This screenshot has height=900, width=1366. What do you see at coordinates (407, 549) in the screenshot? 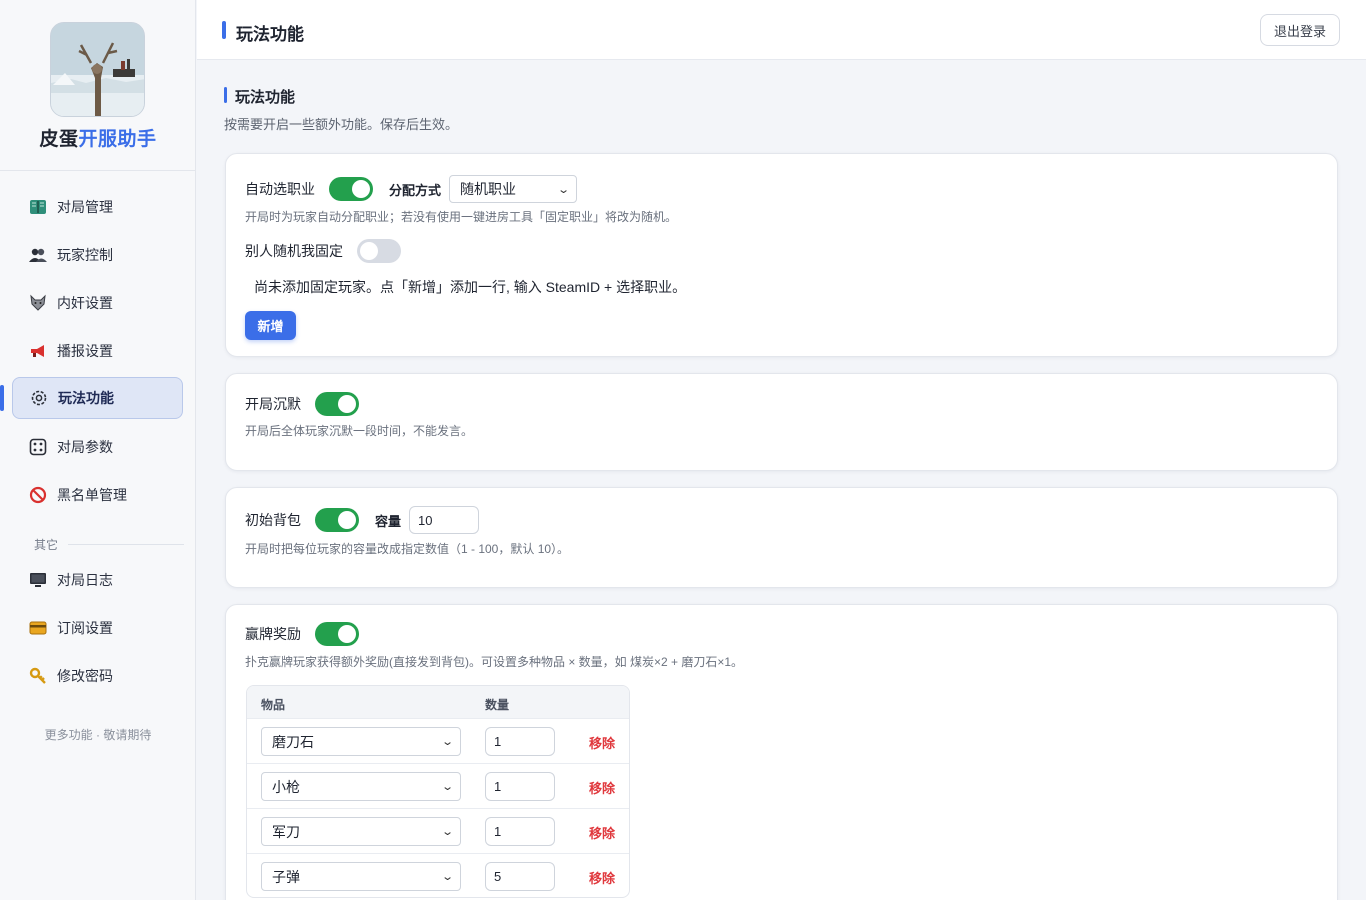
I see `backpack-desc: 开局时把每位玩家的容量改成指定数值（1 - 100，默认 10）。` at bounding box center [407, 549].